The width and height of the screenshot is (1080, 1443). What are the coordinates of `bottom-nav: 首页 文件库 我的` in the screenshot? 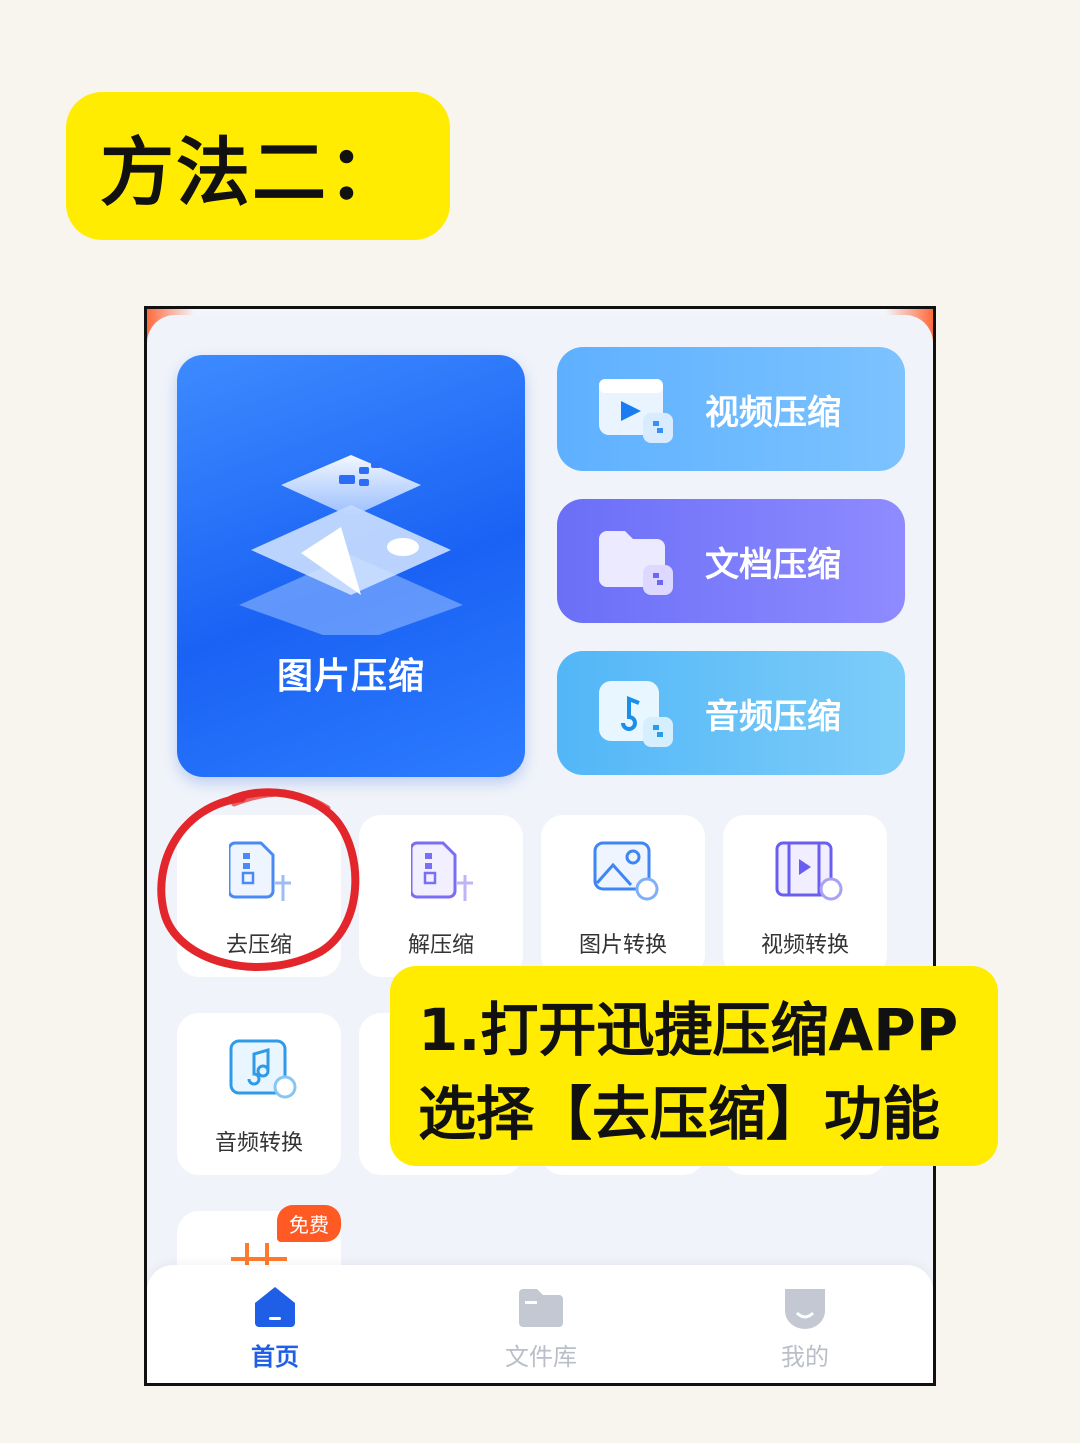 It's located at (540, 1324).